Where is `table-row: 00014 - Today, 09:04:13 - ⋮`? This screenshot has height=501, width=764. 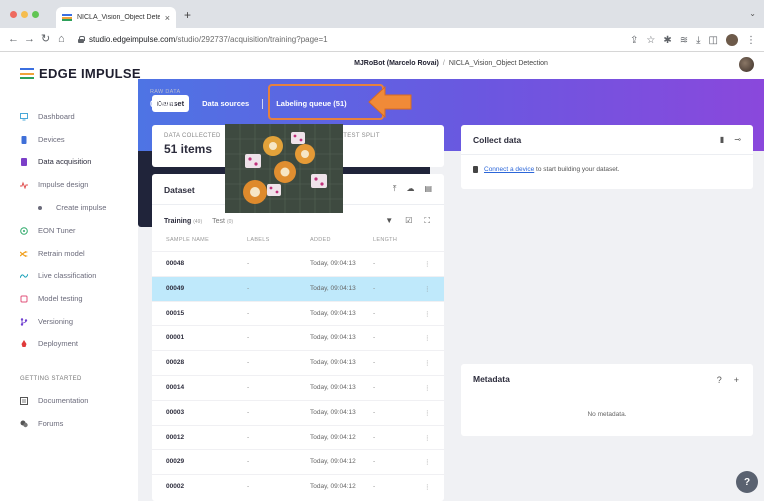 table-row: 00014 - Today, 09:04:13 - ⋮ is located at coordinates (298, 387).